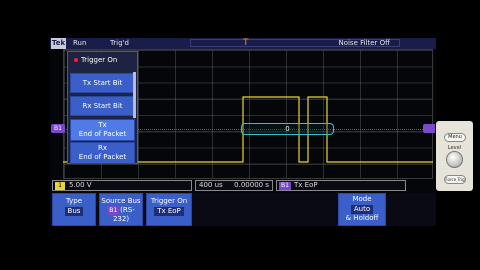  What do you see at coordinates (80, 43) in the screenshot?
I see `run-state: Run` at bounding box center [80, 43].